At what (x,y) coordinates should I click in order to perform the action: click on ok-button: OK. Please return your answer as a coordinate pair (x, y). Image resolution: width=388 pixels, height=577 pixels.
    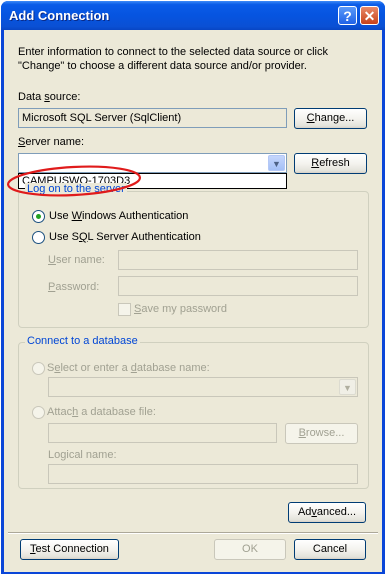
    Looking at the image, I should click on (250, 549).